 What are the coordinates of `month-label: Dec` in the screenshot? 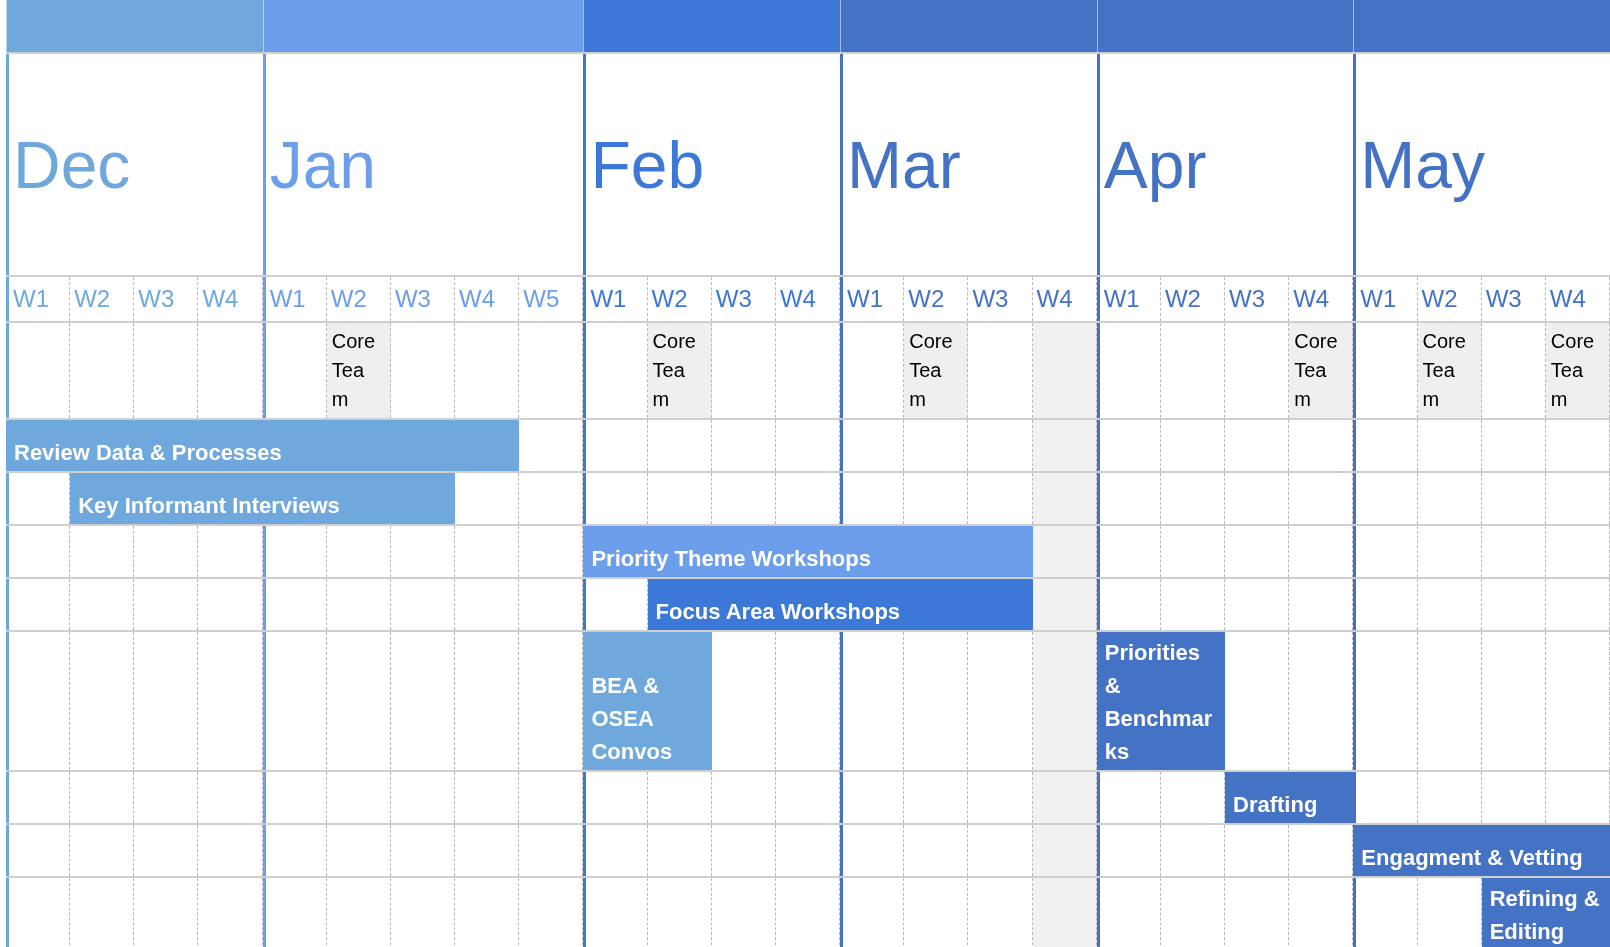 It's located at (134, 164).